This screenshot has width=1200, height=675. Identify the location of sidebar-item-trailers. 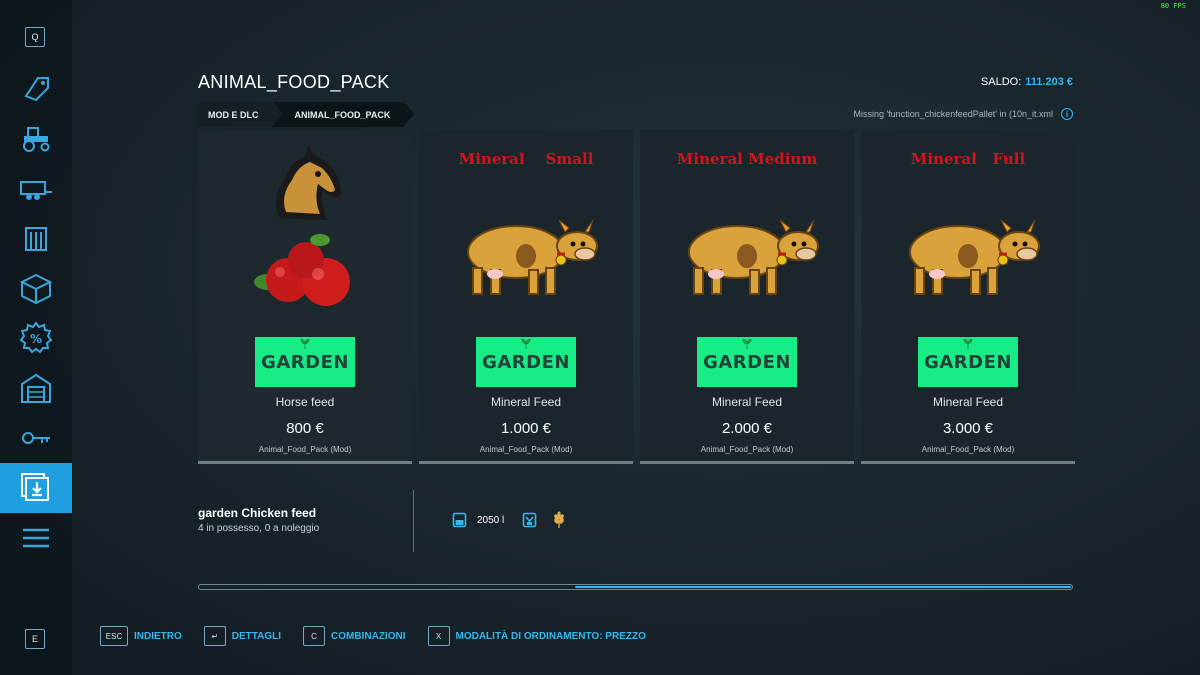
(36, 188).